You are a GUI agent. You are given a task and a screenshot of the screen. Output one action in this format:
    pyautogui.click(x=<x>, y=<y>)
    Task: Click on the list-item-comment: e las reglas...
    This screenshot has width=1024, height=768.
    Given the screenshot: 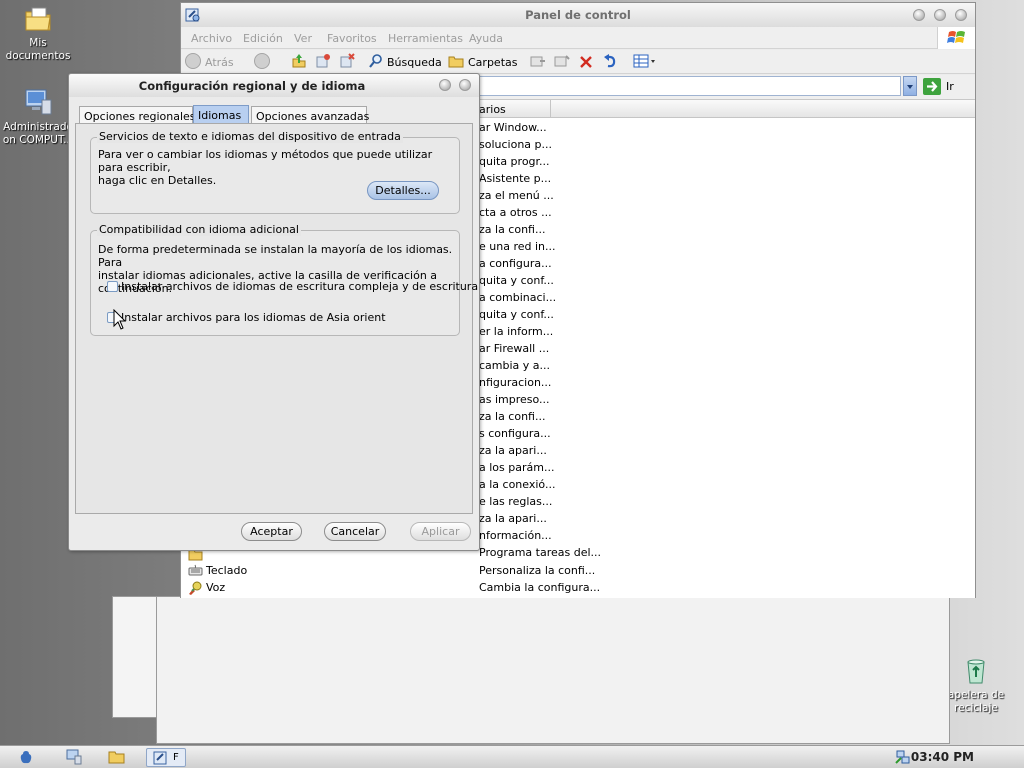 What is the action you would take?
    pyautogui.click(x=516, y=501)
    